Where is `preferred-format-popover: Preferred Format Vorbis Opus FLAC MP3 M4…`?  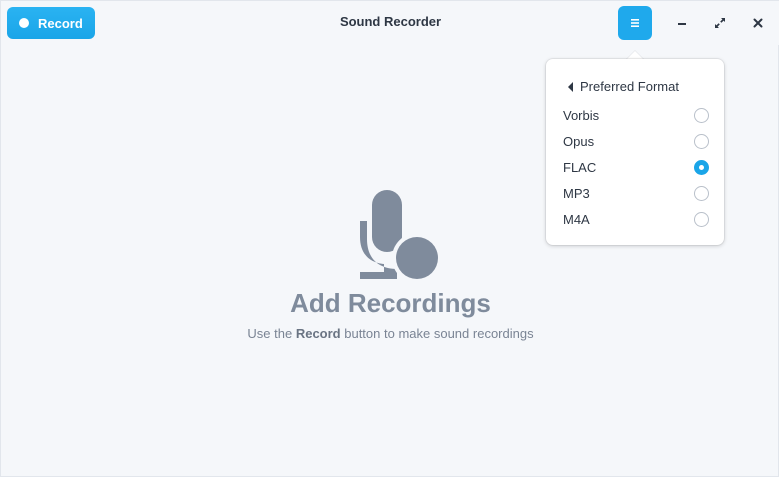
preferred-format-popover: Preferred Format Vorbis Opus FLAC MP3 M4… is located at coordinates (635, 152).